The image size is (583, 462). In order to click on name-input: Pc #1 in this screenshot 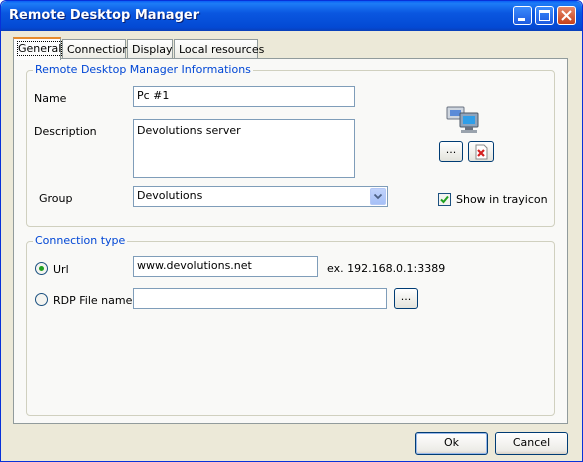, I will do `click(244, 96)`.